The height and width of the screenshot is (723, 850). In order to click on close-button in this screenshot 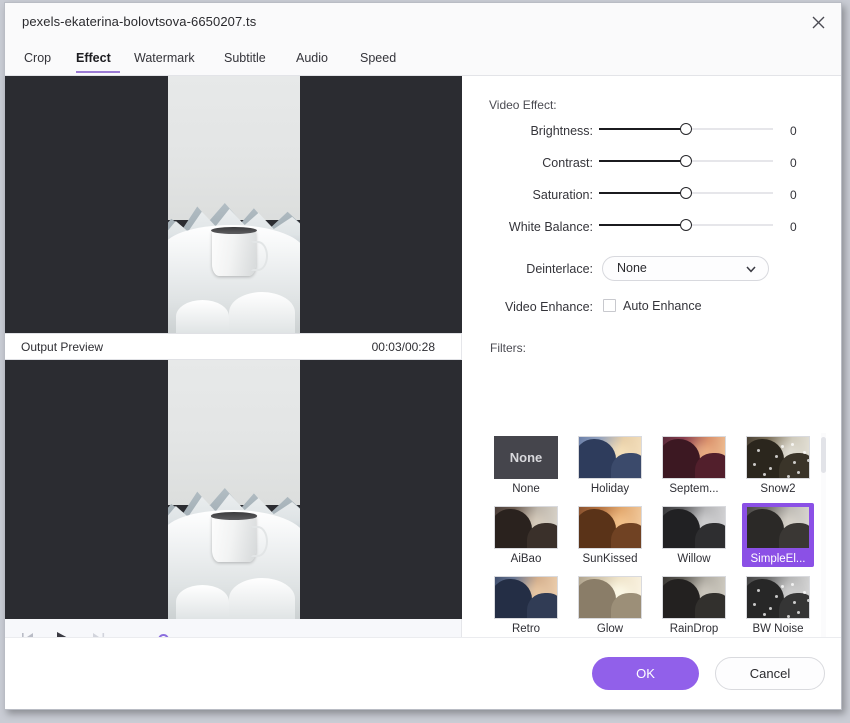, I will do `click(818, 22)`.